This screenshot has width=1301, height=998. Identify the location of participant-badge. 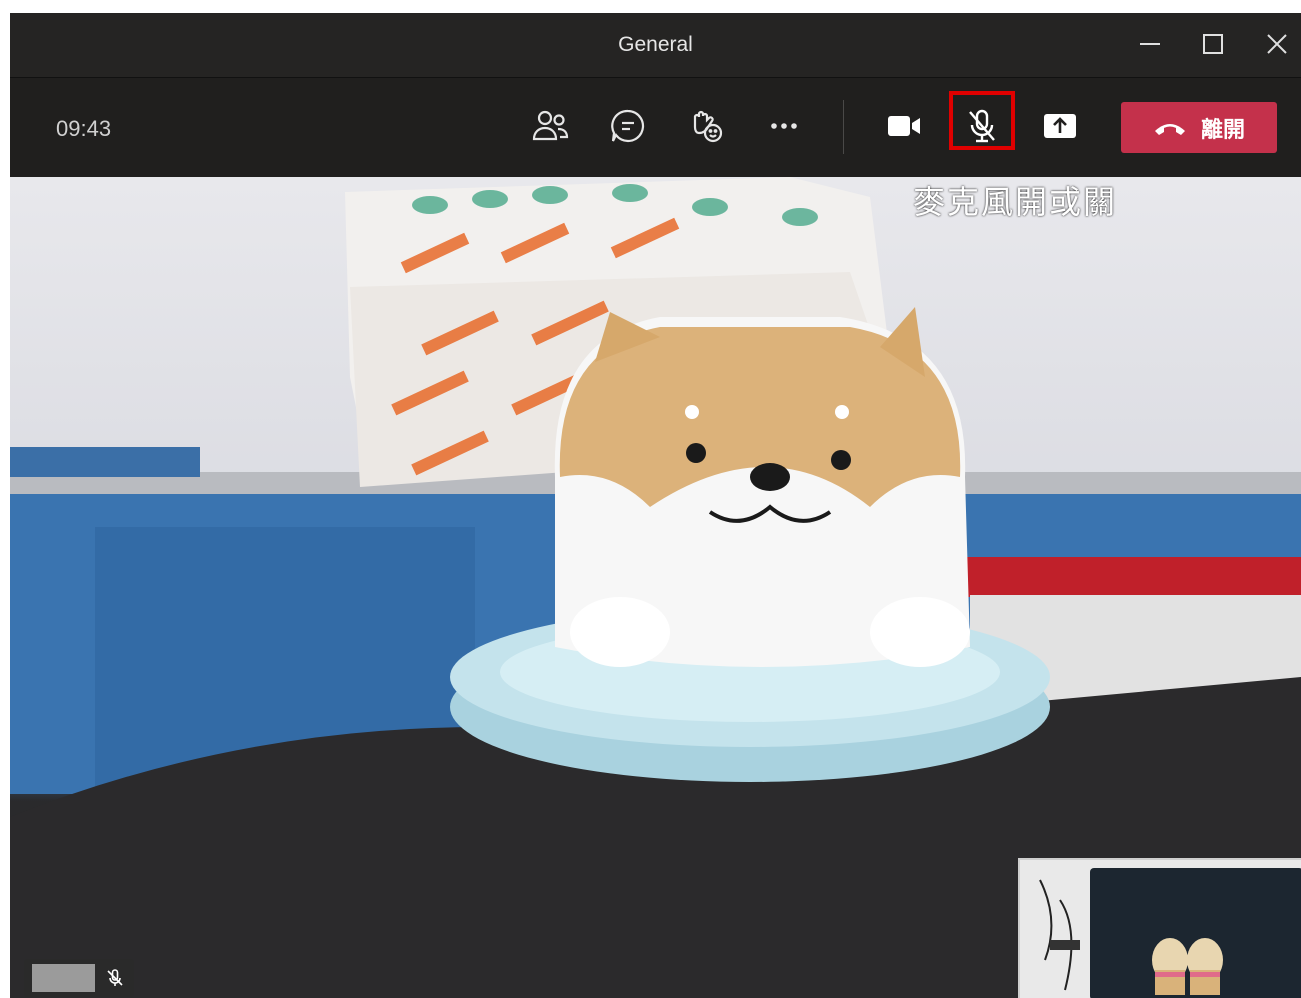
(79, 978).